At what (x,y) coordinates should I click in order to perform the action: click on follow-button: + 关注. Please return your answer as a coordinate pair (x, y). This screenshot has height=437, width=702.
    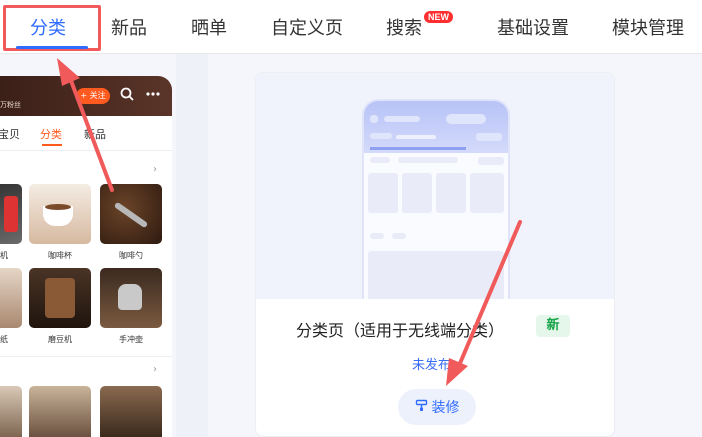
    Looking at the image, I should click on (93, 96).